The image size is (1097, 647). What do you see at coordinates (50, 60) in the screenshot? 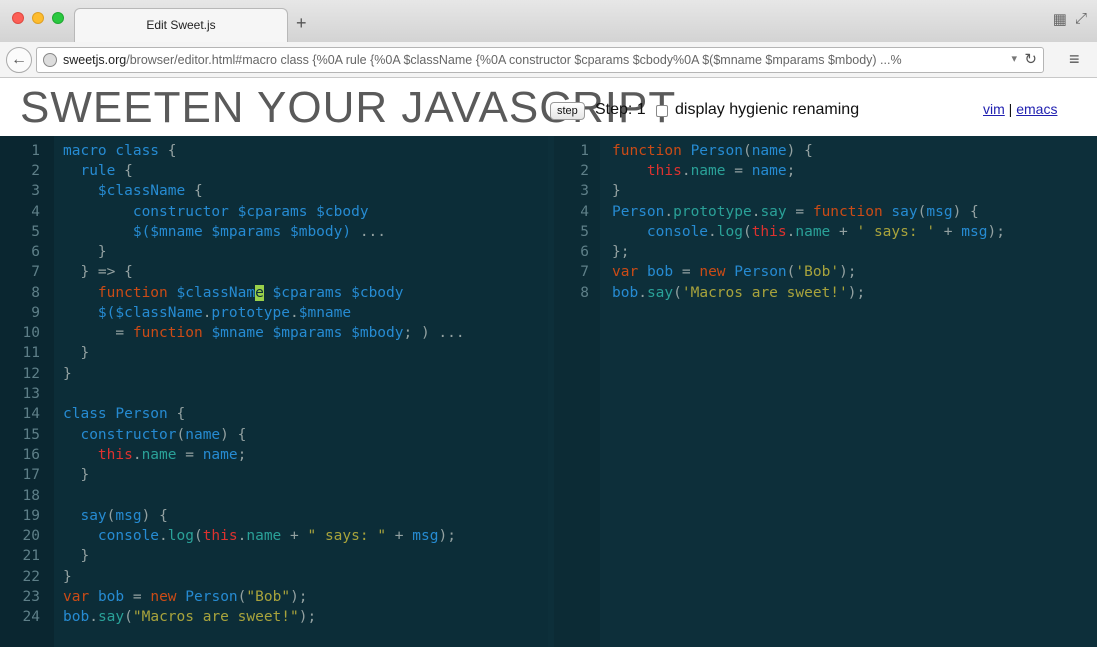
I see `globe-icon` at bounding box center [50, 60].